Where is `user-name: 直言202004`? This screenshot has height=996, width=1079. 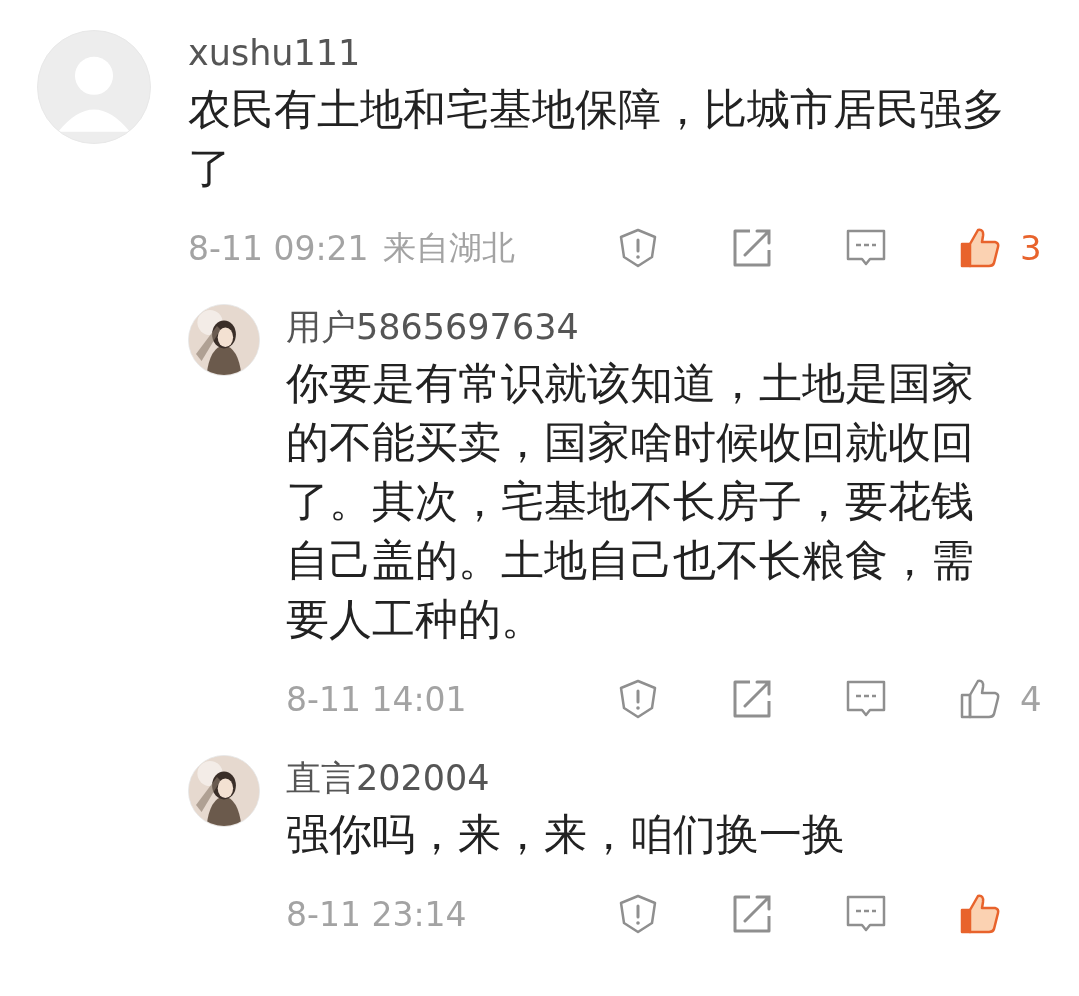
user-name: 直言202004 is located at coordinates (682, 778).